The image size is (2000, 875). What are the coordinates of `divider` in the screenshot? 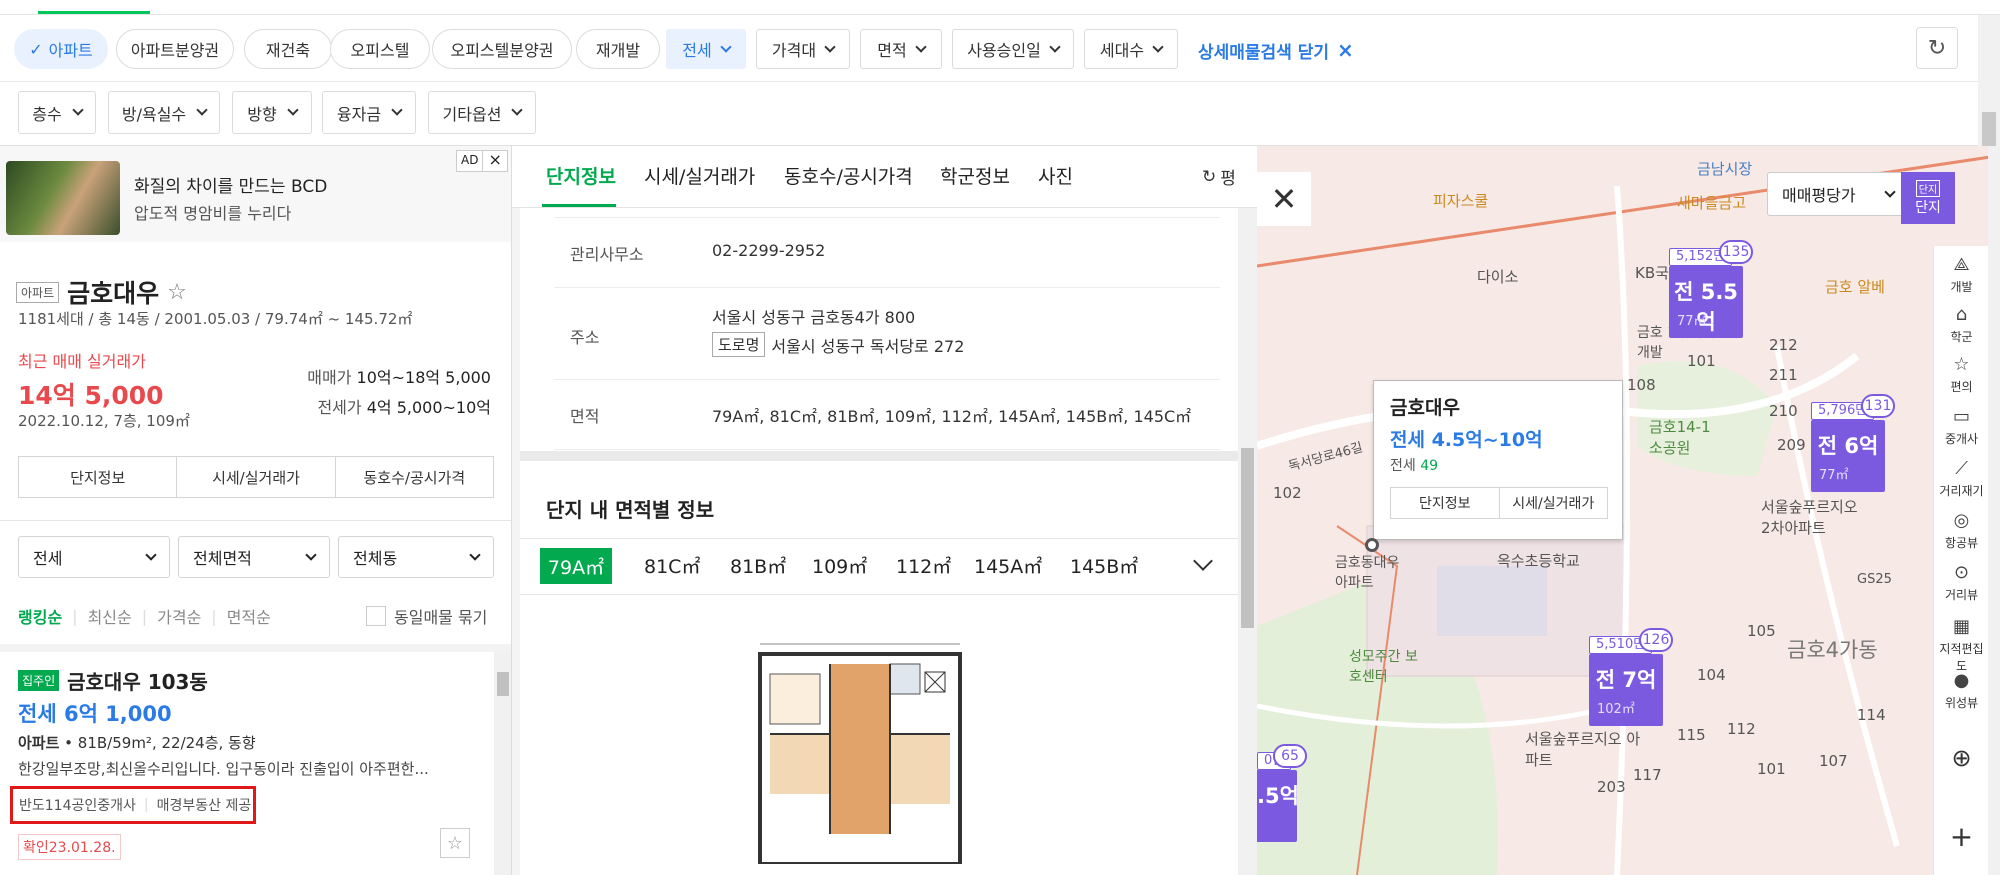 It's located at (255, 648).